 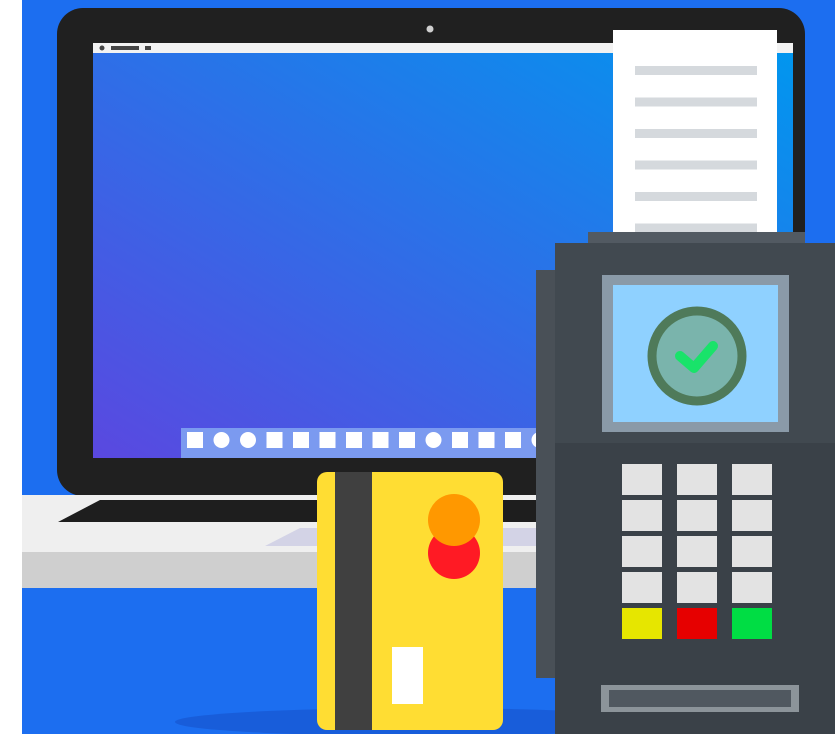 What do you see at coordinates (353, 601) in the screenshot?
I see `card-magnetic-stripe` at bounding box center [353, 601].